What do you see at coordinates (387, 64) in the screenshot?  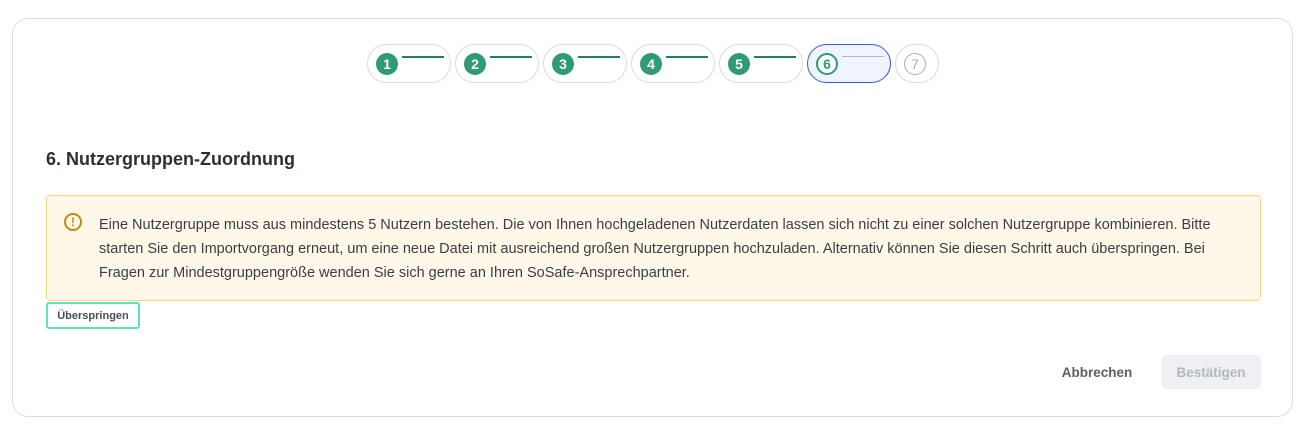 I see `step-number: 1` at bounding box center [387, 64].